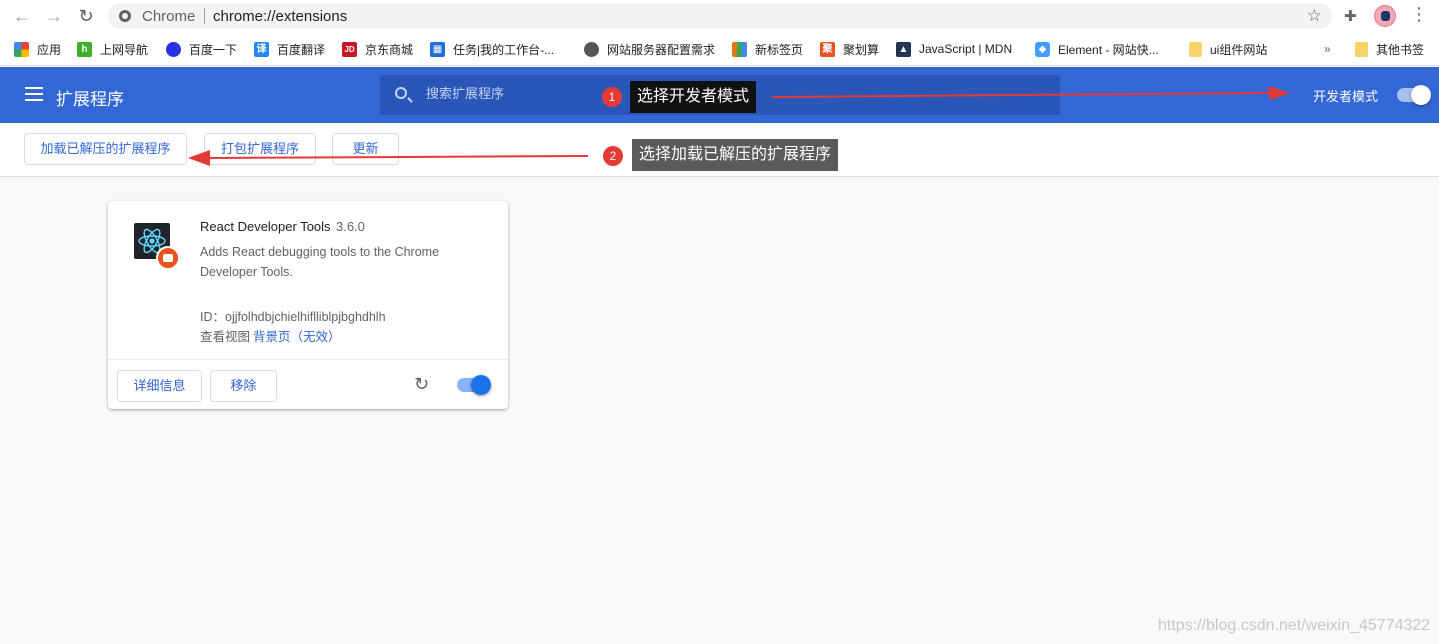 The width and height of the screenshot is (1439, 644). I want to click on extension-enable-toggle, so click(474, 385).